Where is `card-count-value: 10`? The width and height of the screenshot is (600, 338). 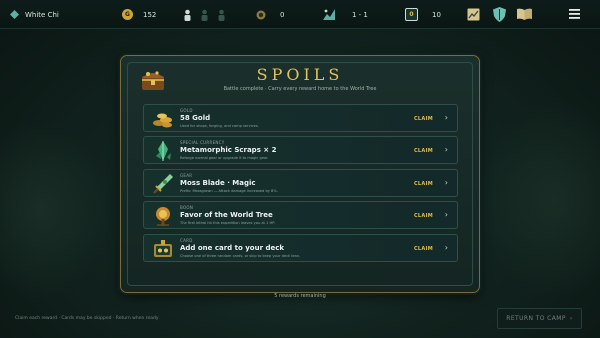 card-count-value: 10 is located at coordinates (436, 14).